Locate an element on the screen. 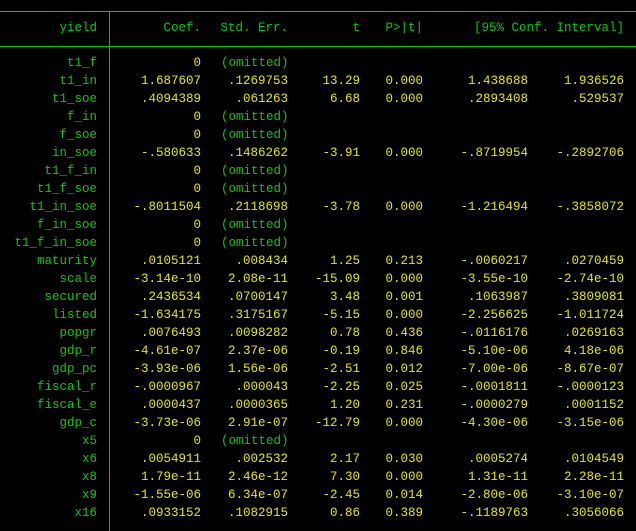 The image size is (636, 531). se-cell: .2118698 is located at coordinates (257, 207).